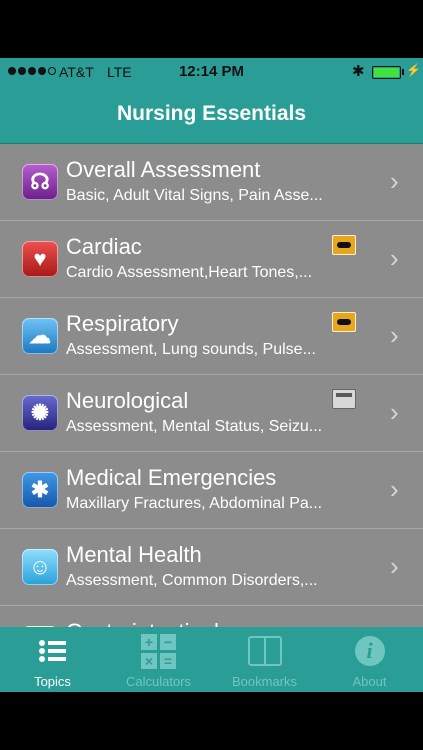 This screenshot has height=750, width=423. I want to click on tab-label: Topics, so click(52, 681).